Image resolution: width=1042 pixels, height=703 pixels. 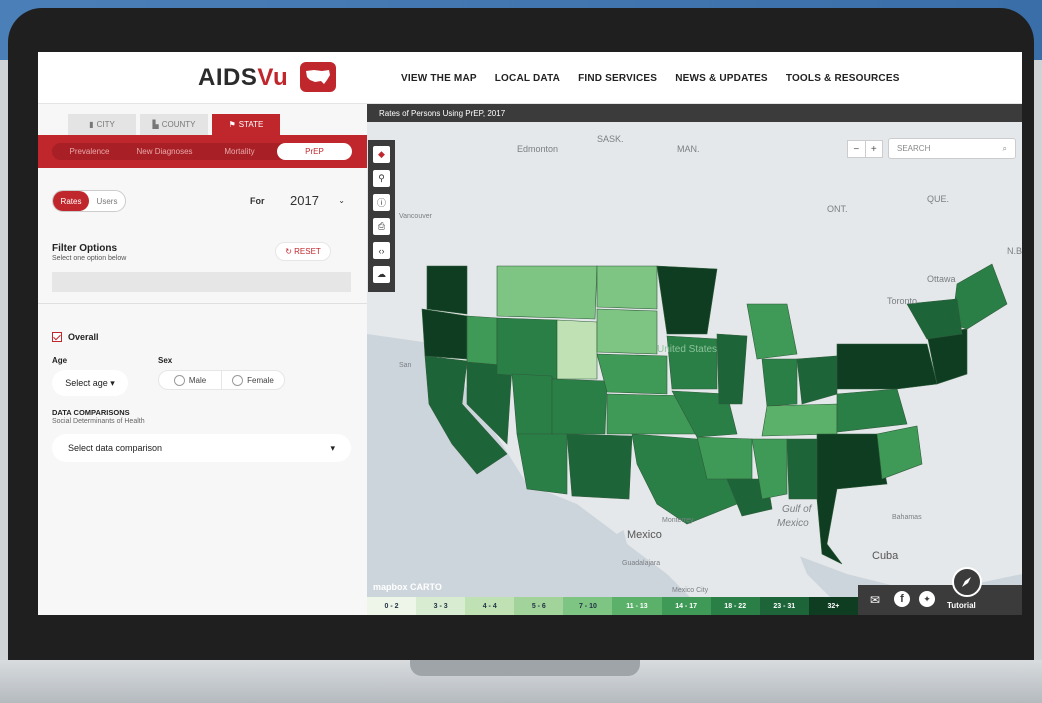 I want to click on year-select: 2017 ⌄, so click(x=316, y=200).